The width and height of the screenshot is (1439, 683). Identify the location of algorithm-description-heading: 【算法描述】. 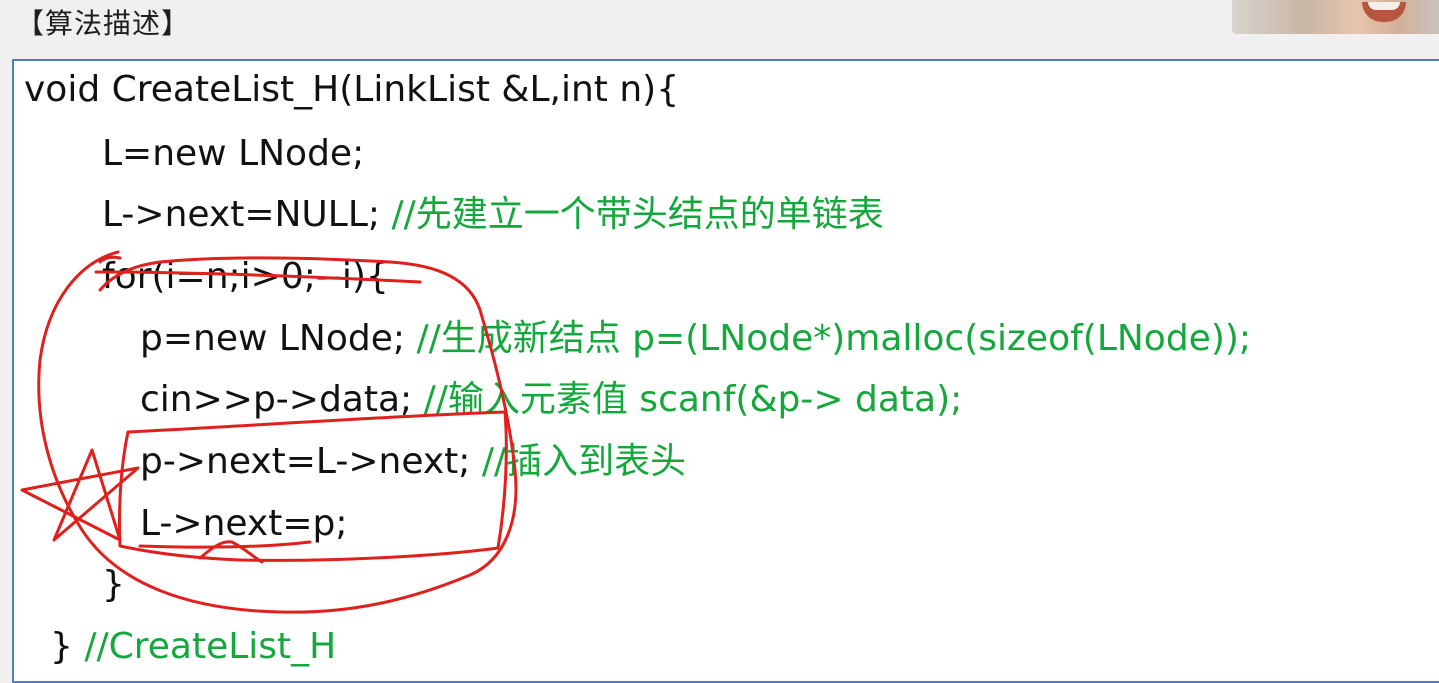
(103, 23).